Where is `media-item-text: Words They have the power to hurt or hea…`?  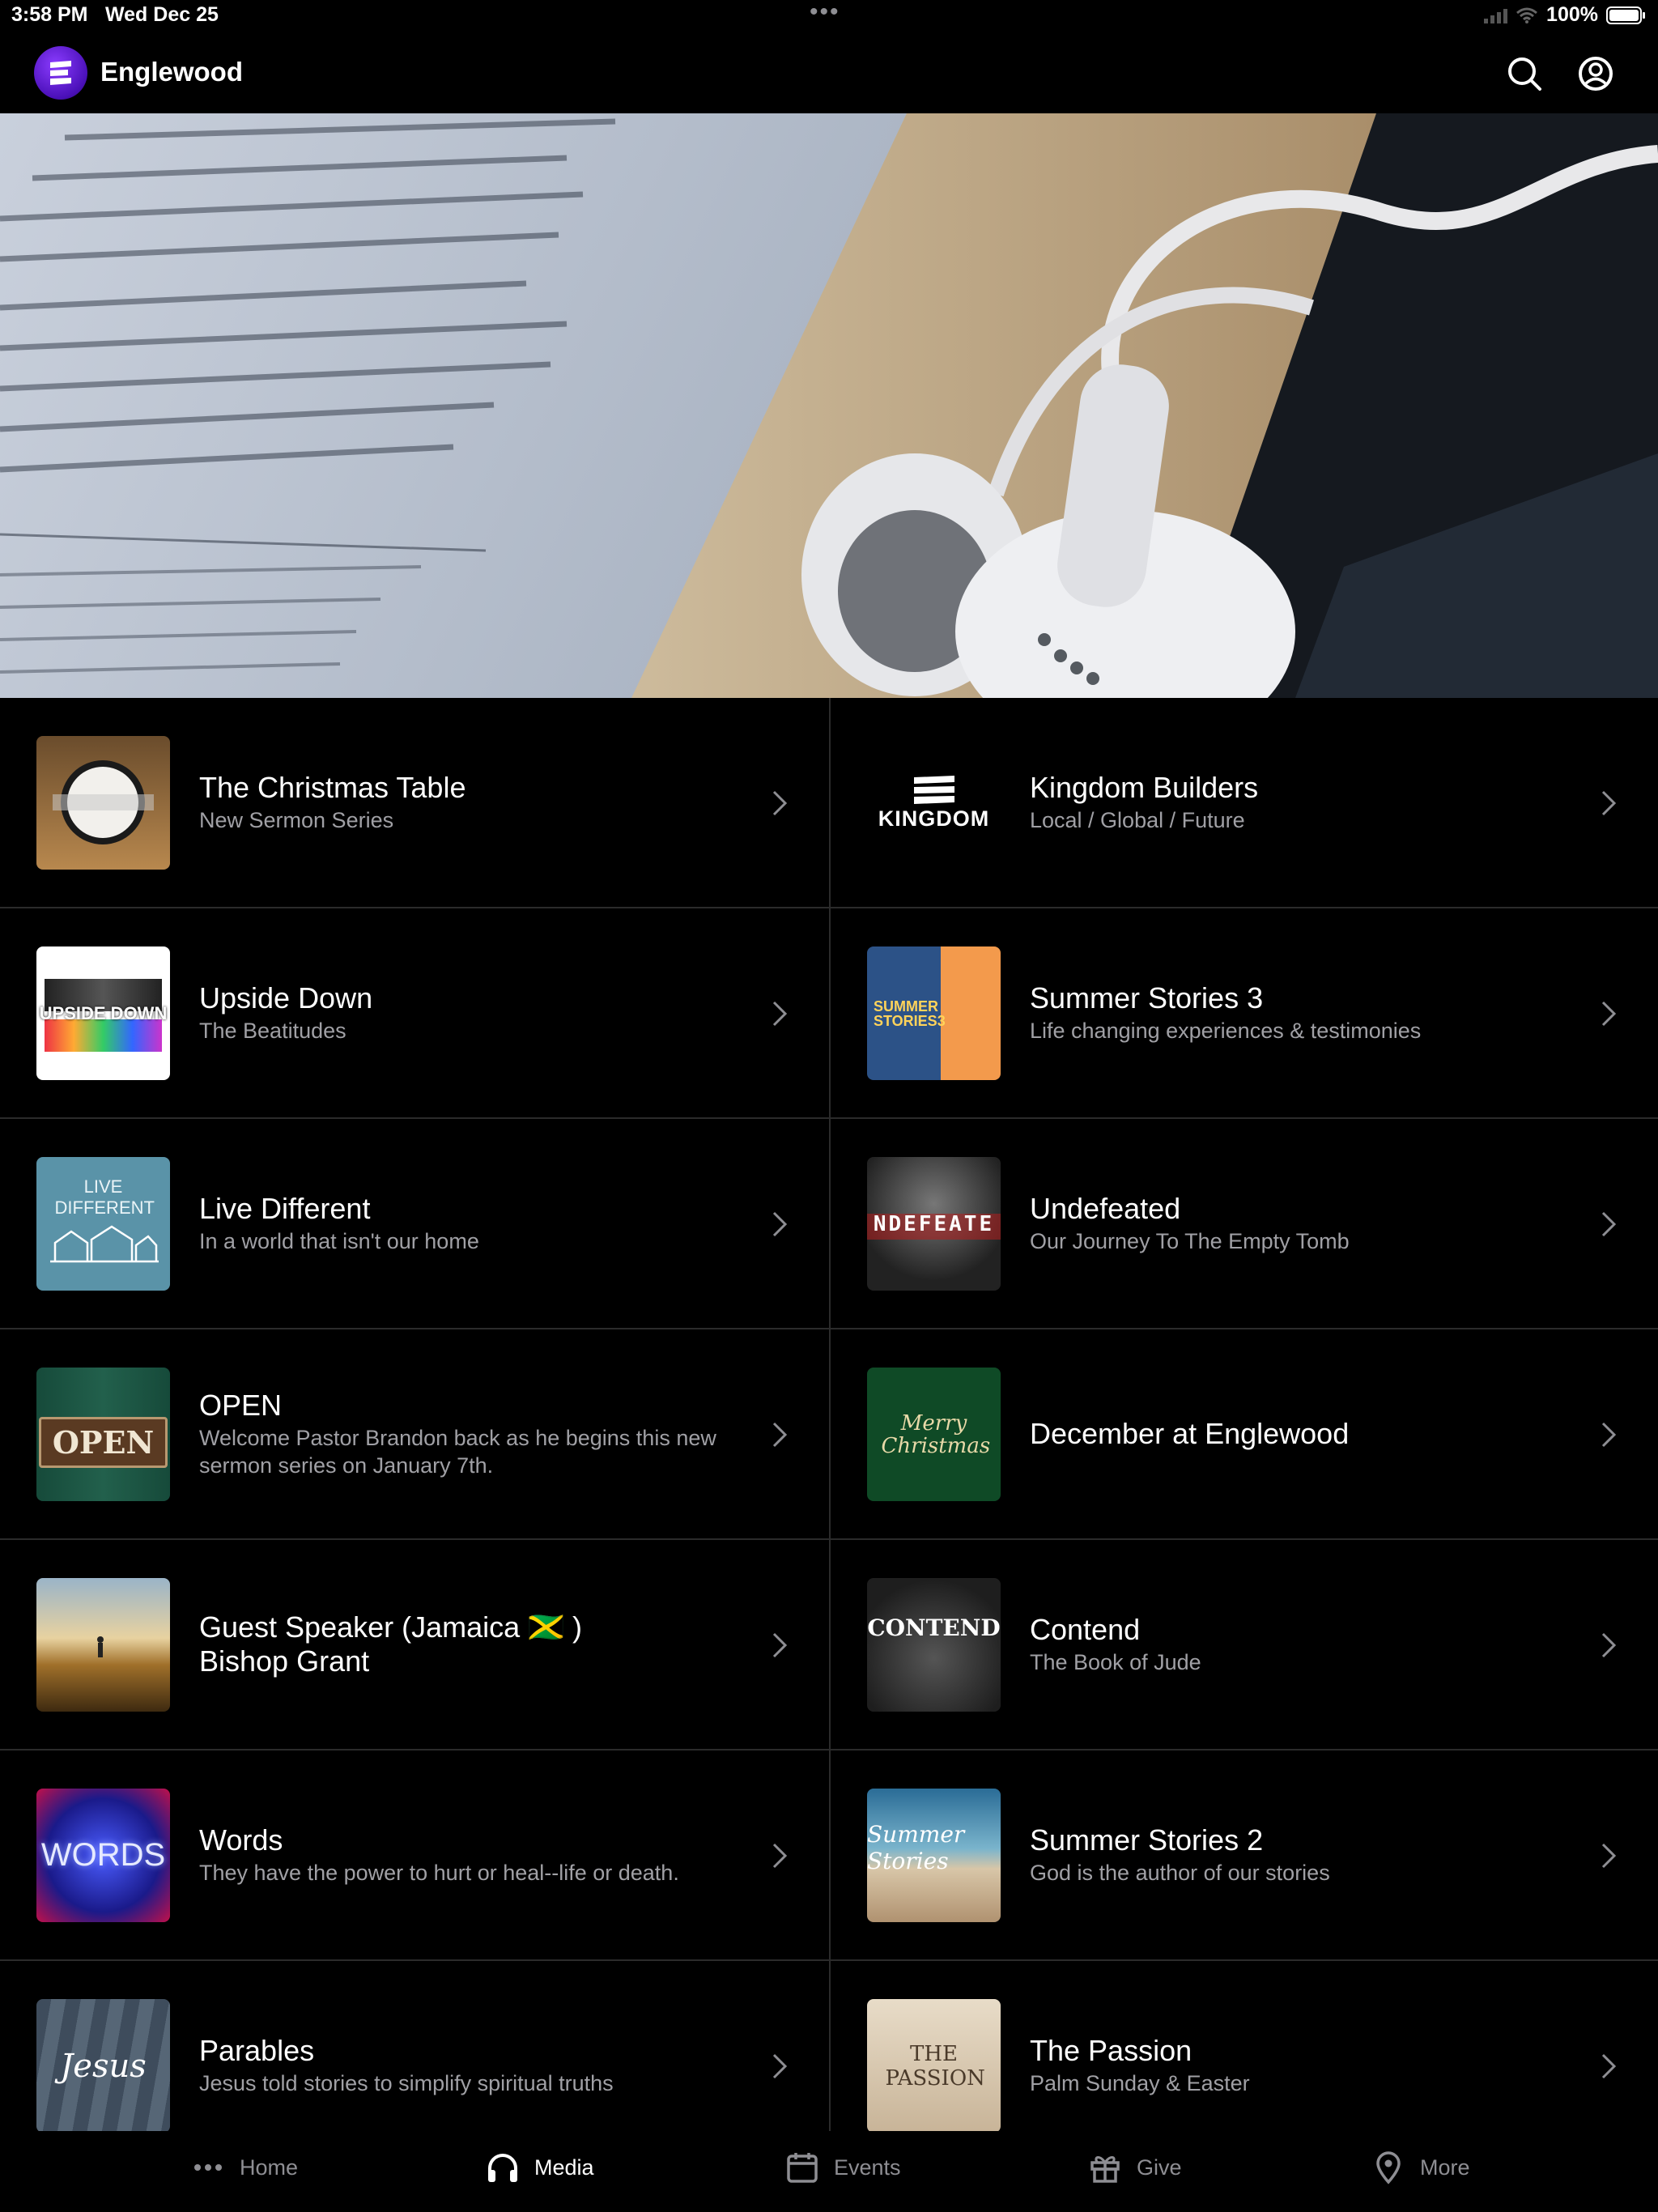 media-item-text: Words They have the power to hurt or hea… is located at coordinates (474, 1855).